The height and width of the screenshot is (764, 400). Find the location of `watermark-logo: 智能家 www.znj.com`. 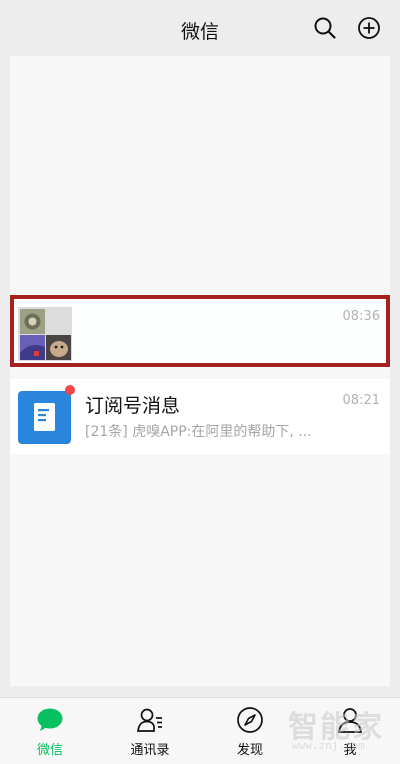

watermark-logo: 智能家 www.znj.com is located at coordinates (343, 728).